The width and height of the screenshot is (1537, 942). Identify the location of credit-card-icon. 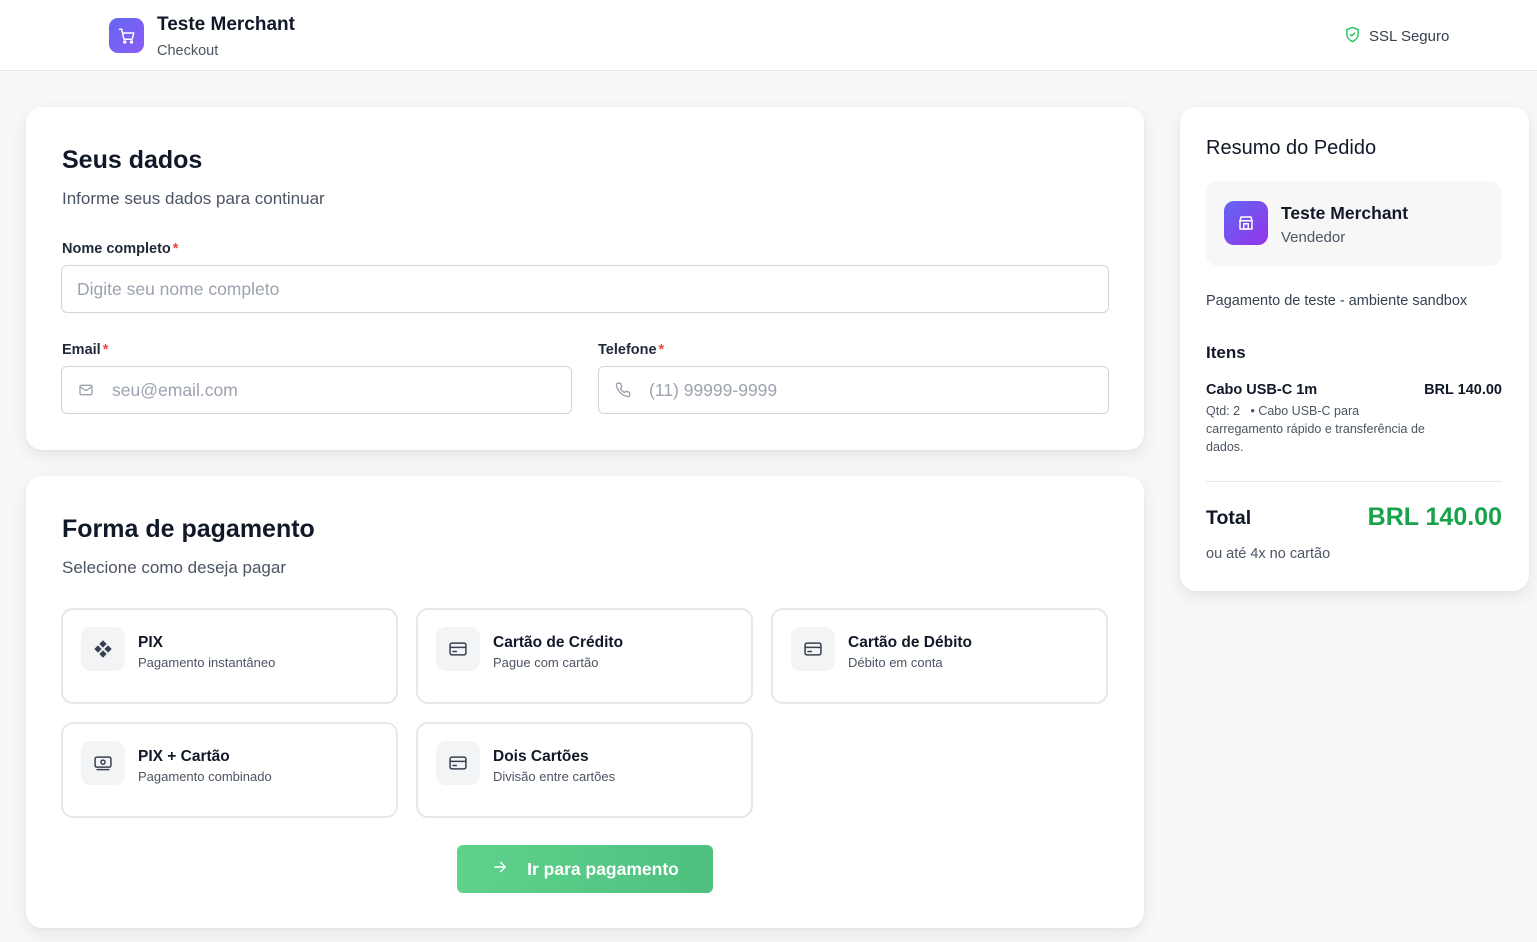
(458, 649).